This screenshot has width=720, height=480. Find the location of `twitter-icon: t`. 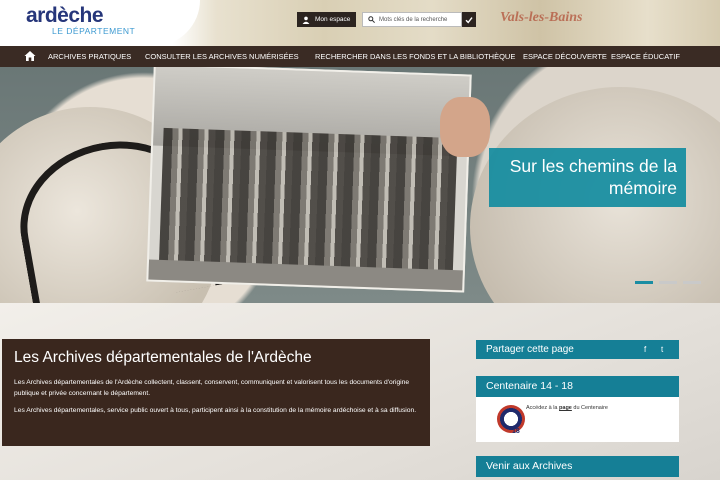

twitter-icon: t is located at coordinates (662, 349).